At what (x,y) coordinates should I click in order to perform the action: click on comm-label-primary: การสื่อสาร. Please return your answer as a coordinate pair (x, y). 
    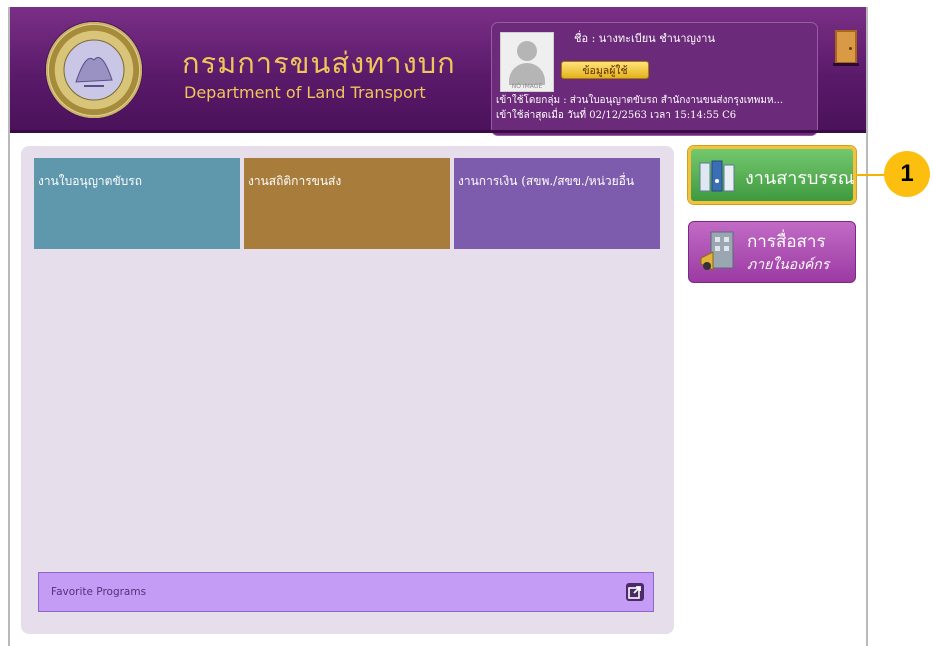
    Looking at the image, I should click on (786, 242).